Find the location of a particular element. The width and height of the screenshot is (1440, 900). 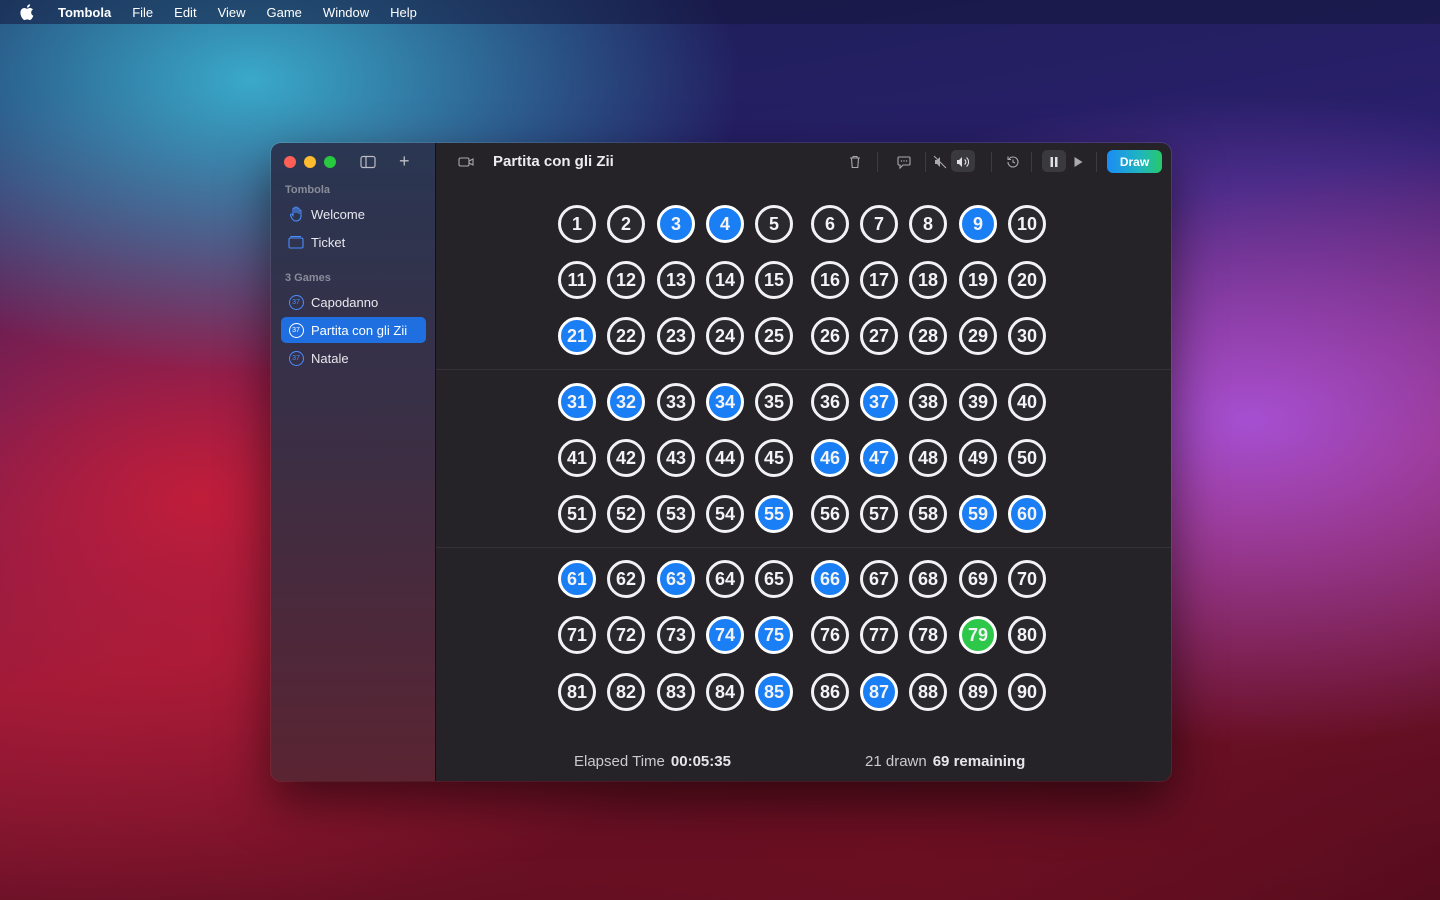

number-ball-72: 72 is located at coordinates (626, 635).